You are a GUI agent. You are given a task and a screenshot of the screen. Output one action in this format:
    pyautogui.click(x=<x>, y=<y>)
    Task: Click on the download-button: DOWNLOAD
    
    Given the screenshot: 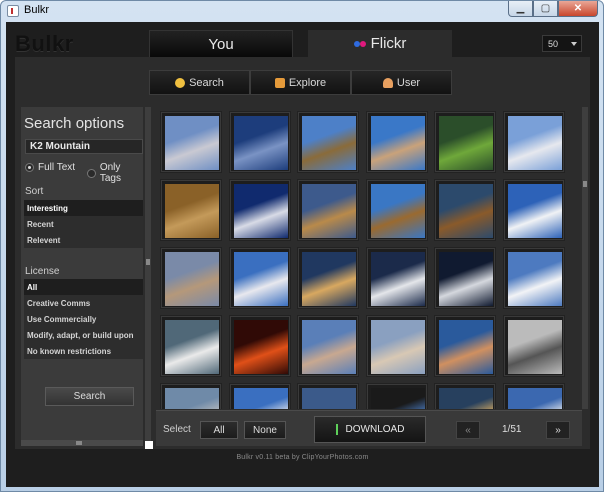 What is the action you would take?
    pyautogui.click(x=370, y=429)
    